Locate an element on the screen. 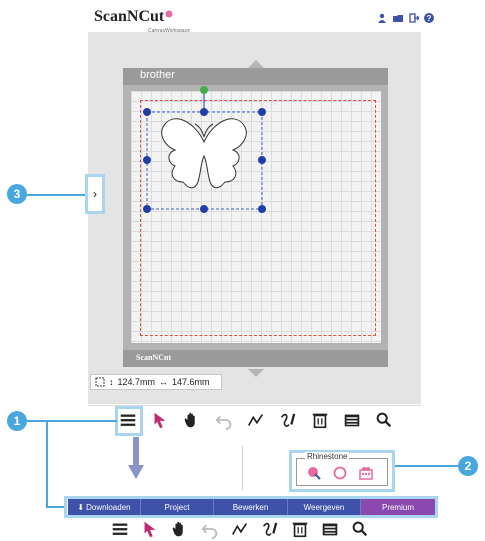 This screenshot has height=541, width=485. width-icon: ↔ is located at coordinates (164, 382).